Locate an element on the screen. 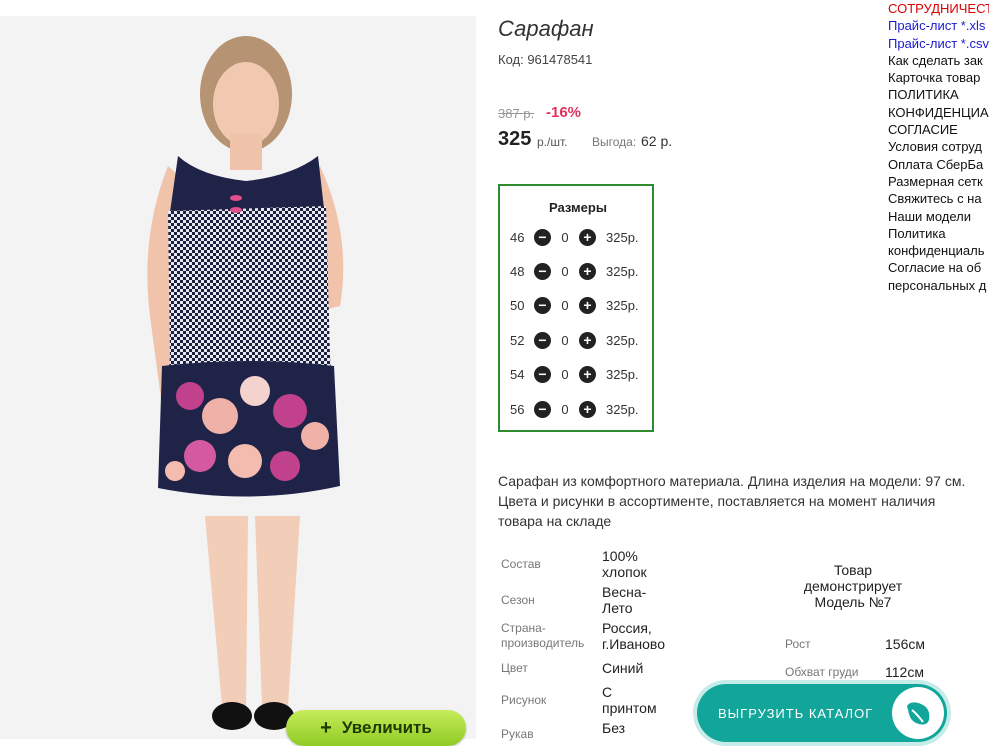  size-row: 46 − 0 + 325р. is located at coordinates (574, 237).